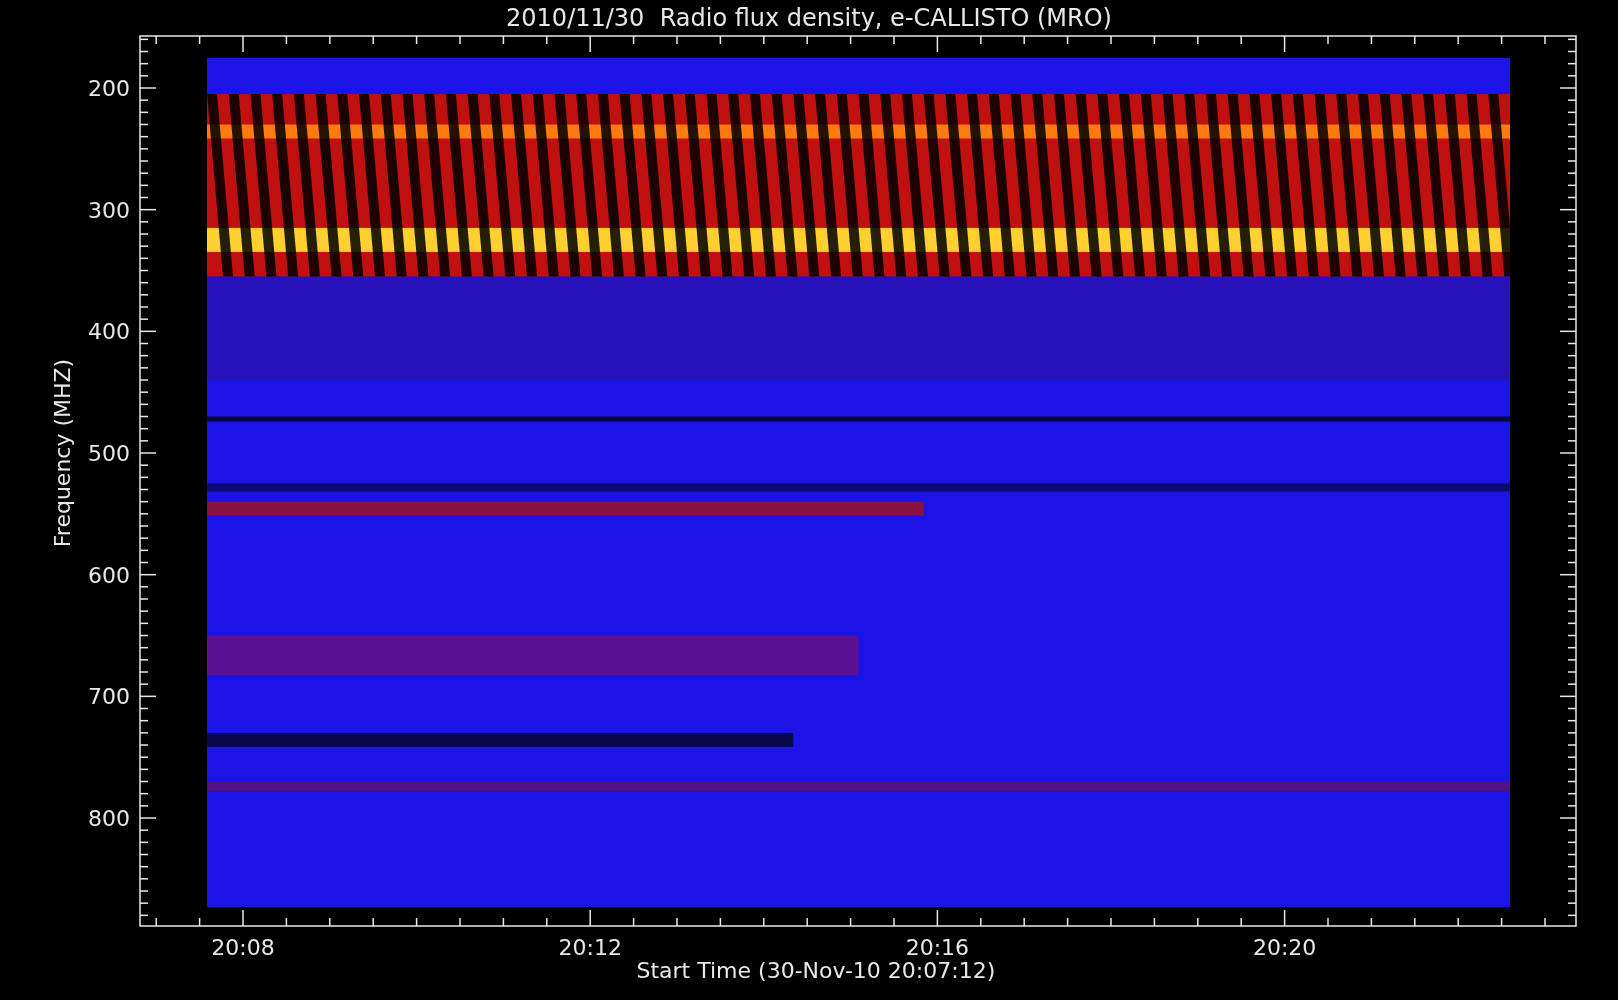 Image resolution: width=1618 pixels, height=1000 pixels. I want to click on x-tick-label: 20:16, so click(937, 947).